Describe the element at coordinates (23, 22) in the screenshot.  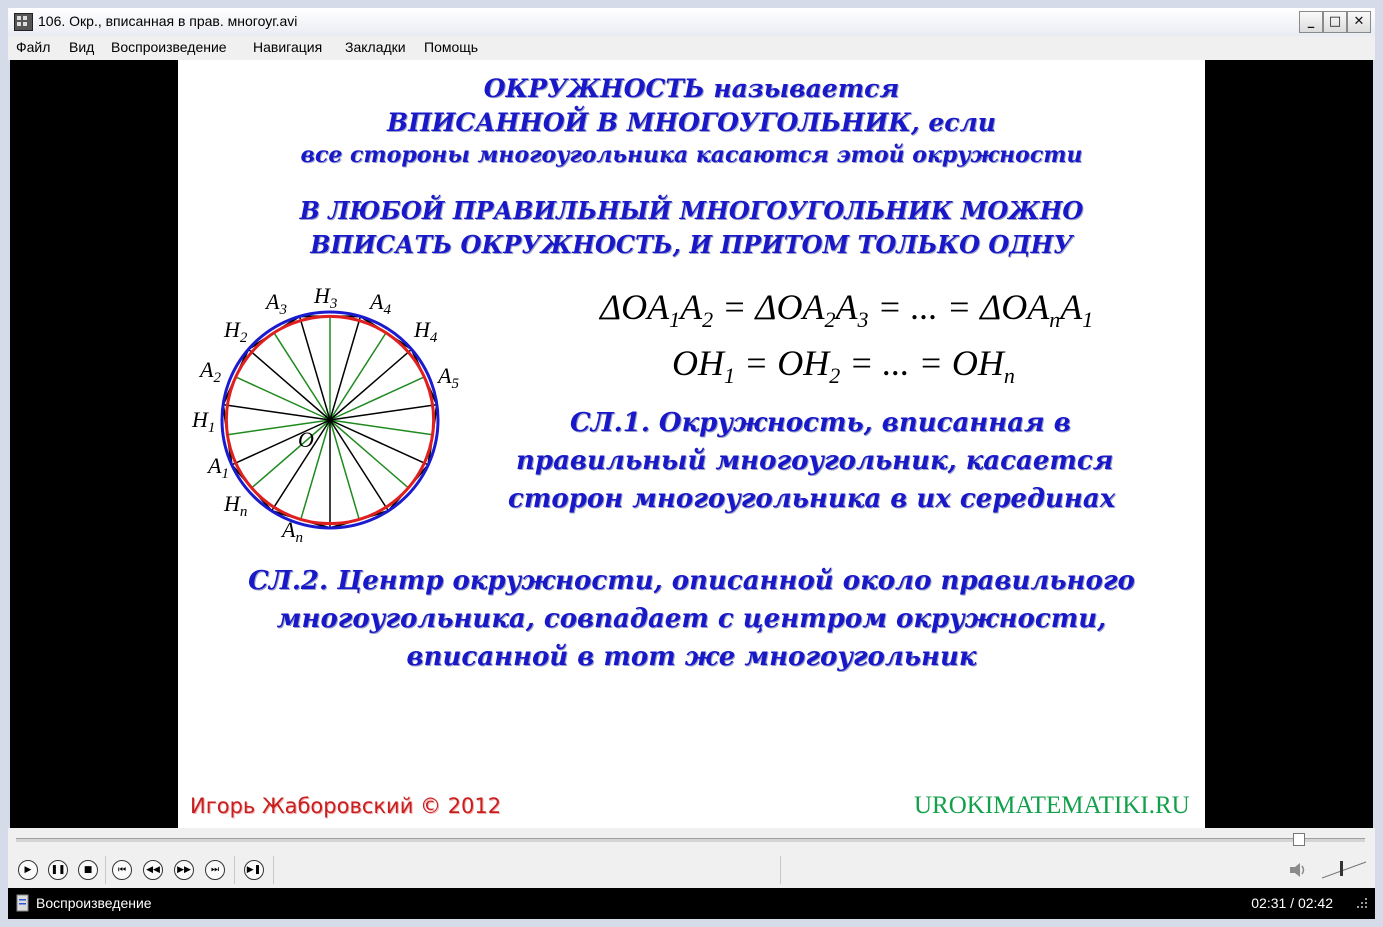
I see `clapperboard-icon` at that location.